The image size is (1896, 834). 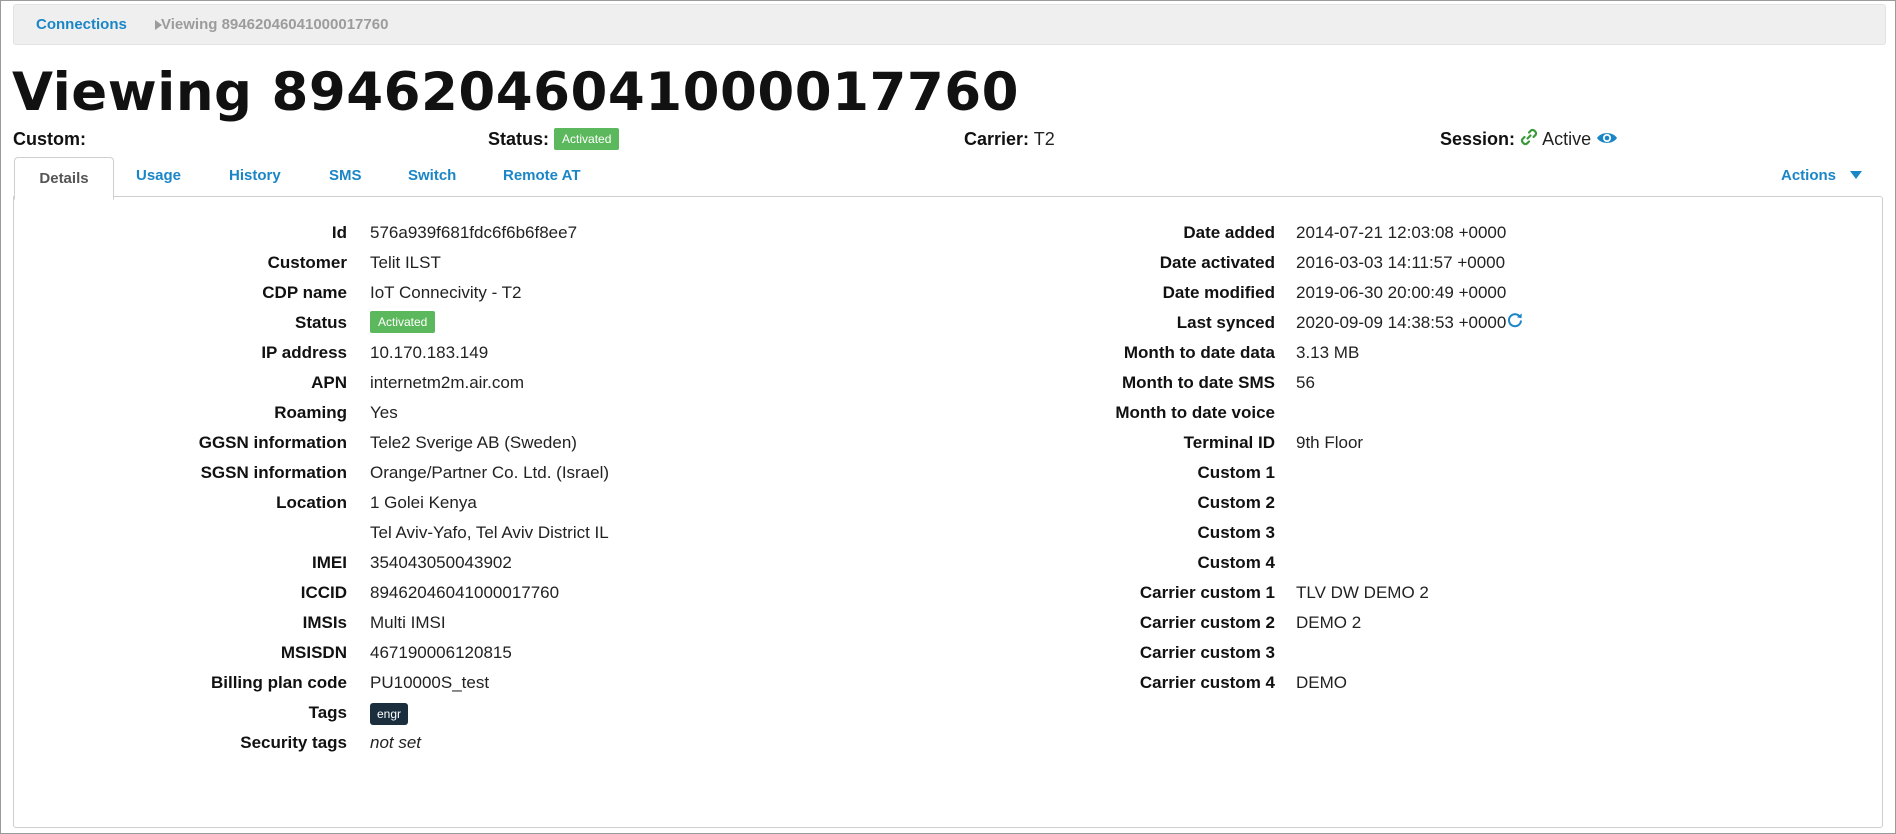 What do you see at coordinates (1328, 352) in the screenshot?
I see `field-value: 3.13 MB` at bounding box center [1328, 352].